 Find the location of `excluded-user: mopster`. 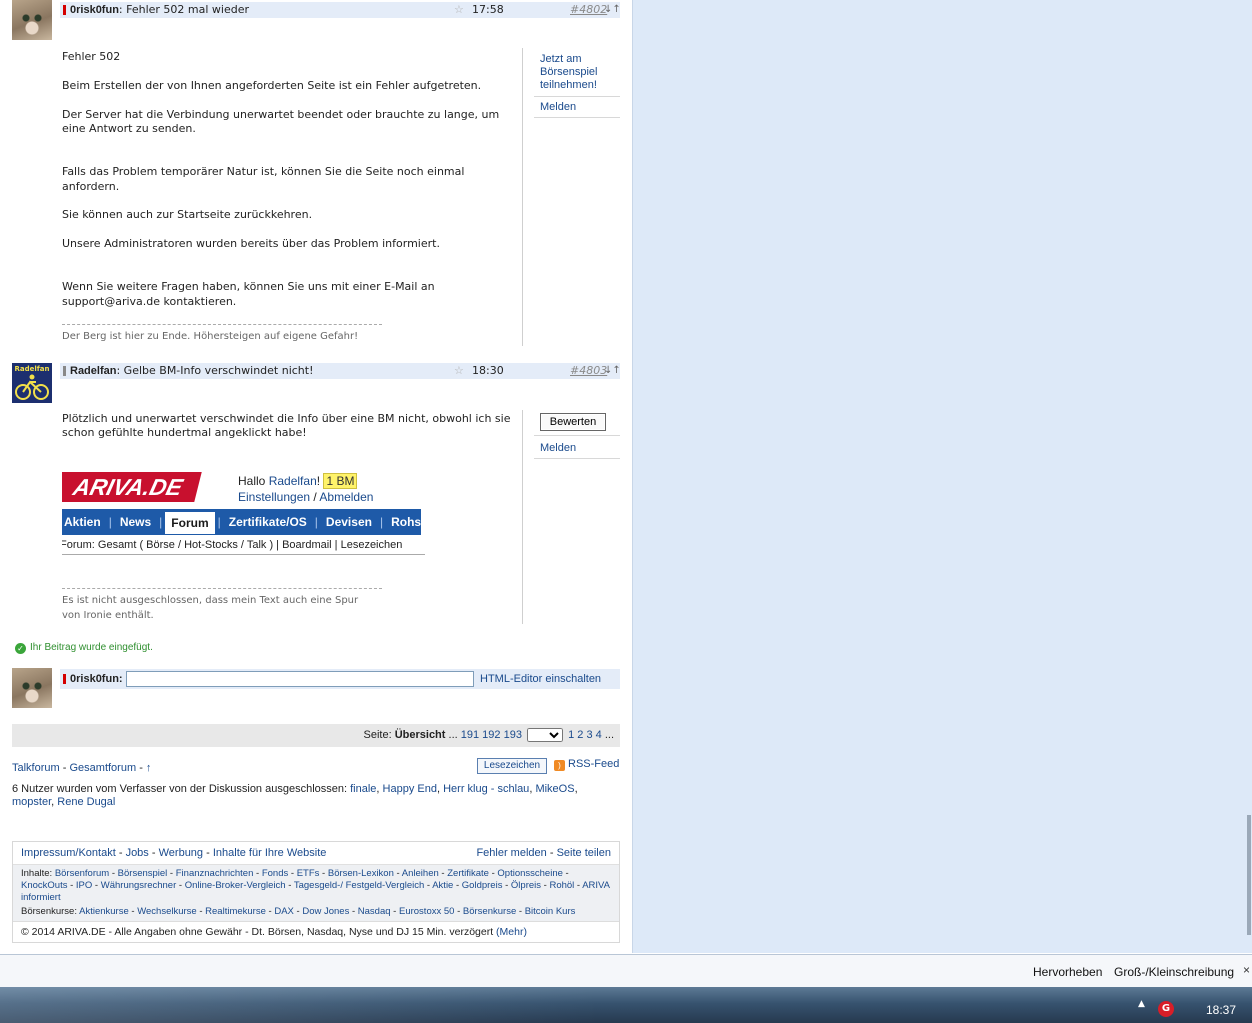

excluded-user: mopster is located at coordinates (31, 802).